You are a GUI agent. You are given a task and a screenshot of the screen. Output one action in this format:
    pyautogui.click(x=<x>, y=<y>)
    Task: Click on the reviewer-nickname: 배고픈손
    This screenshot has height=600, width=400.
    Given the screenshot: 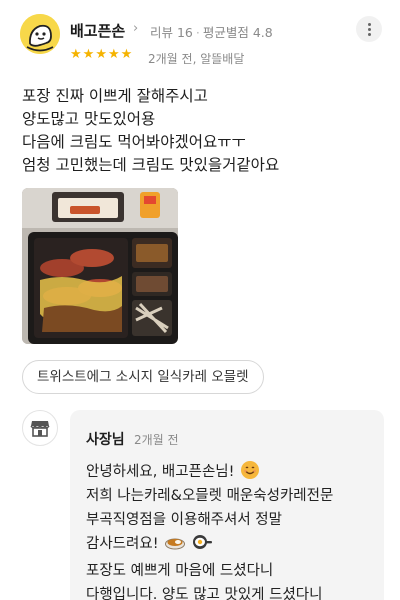 What is the action you would take?
    pyautogui.click(x=97, y=30)
    